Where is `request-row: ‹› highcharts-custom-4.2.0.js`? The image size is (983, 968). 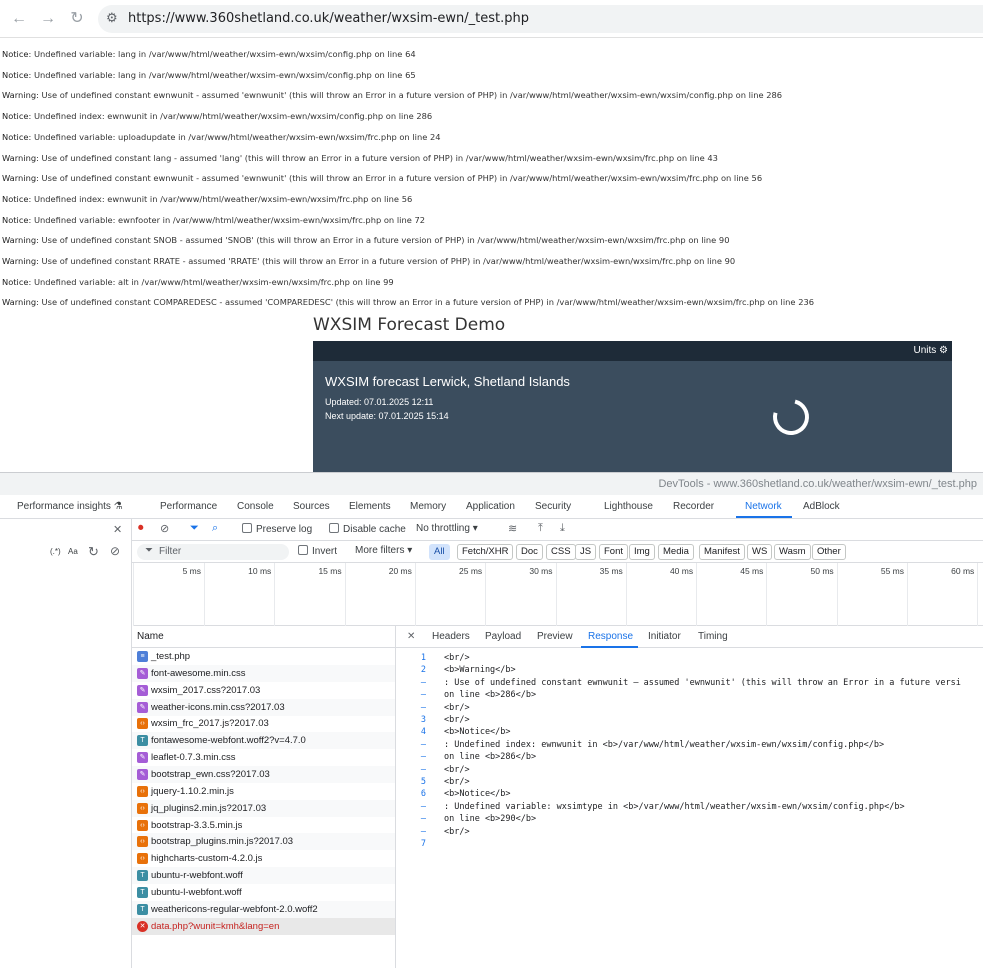 request-row: ‹› highcharts-custom-4.2.0.js is located at coordinates (263, 858).